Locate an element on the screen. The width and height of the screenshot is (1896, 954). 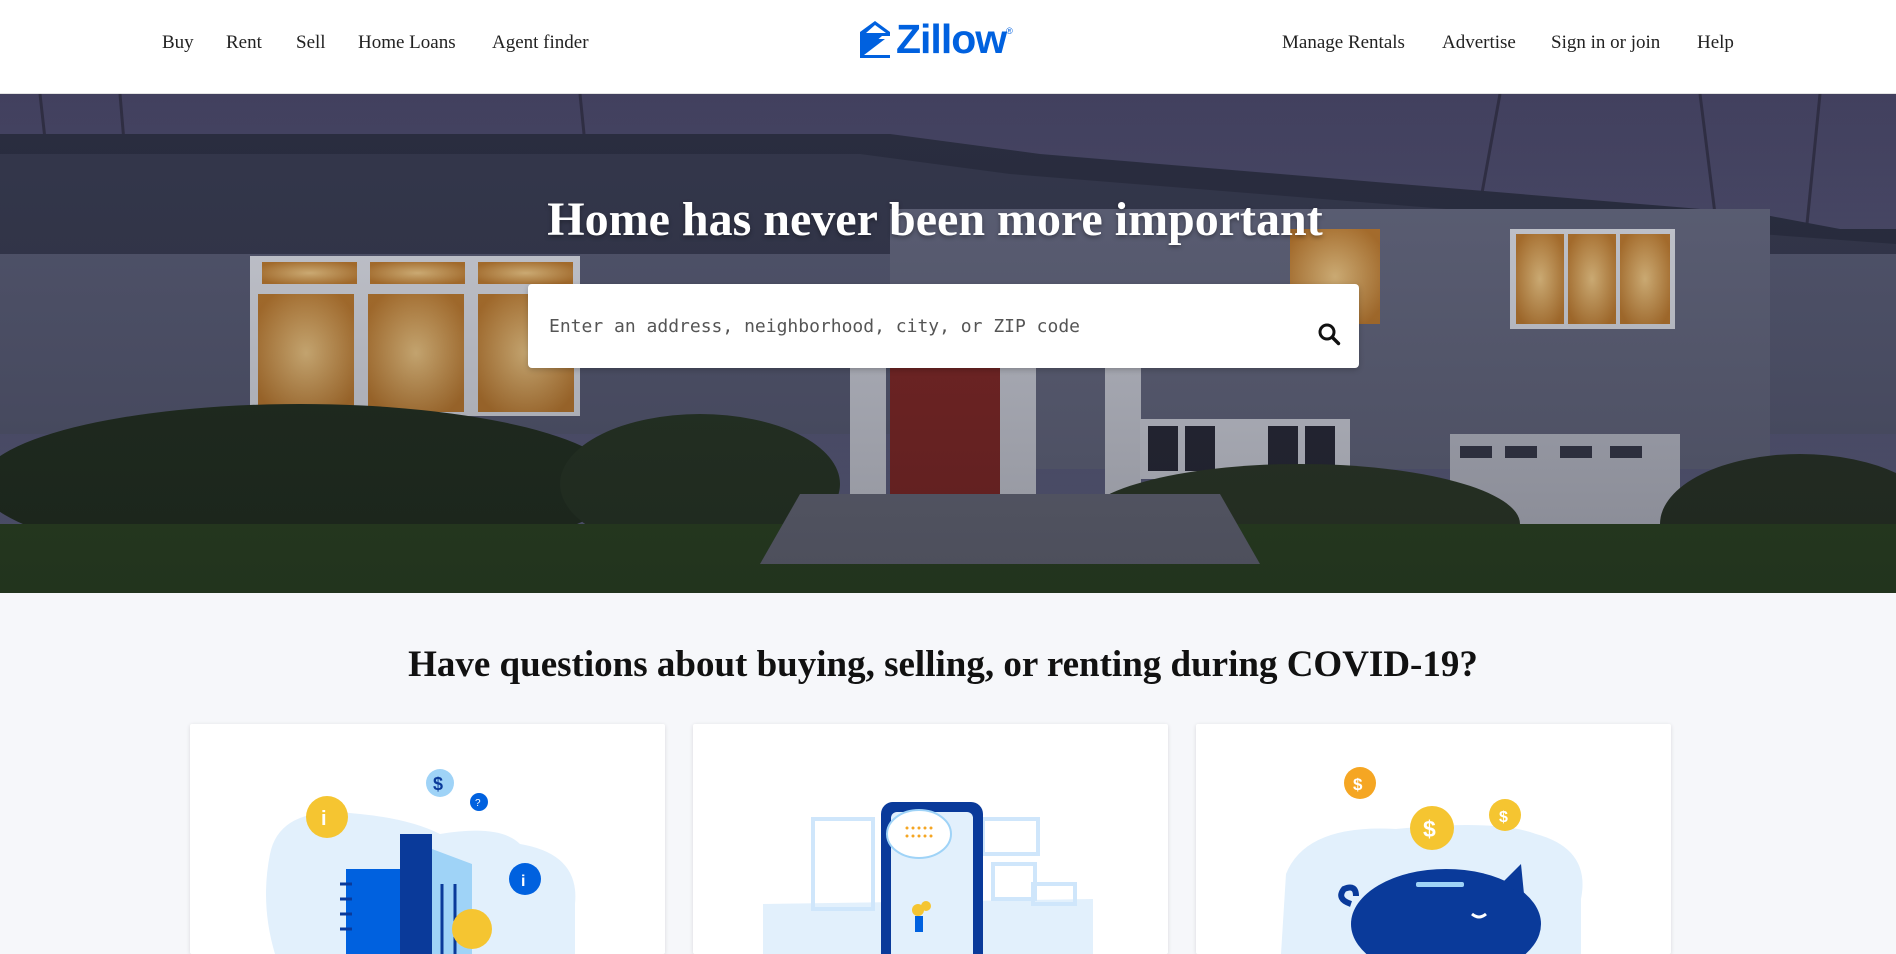
zillow-logo: Zillow ® is located at coordinates (935, 38).